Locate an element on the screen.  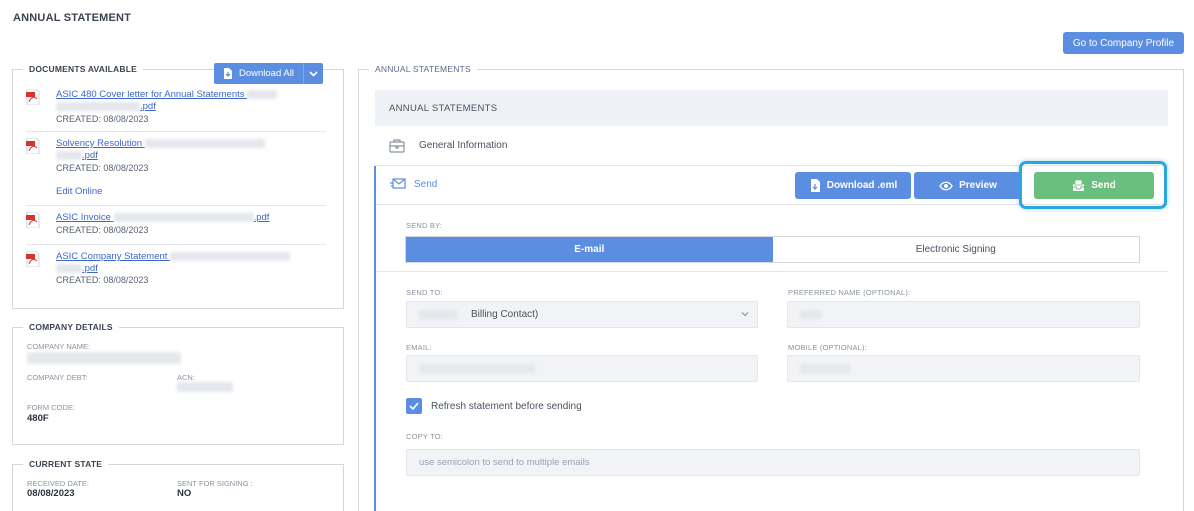
send-by-electronic-signing-option: Electronic Signing is located at coordinates (956, 249).